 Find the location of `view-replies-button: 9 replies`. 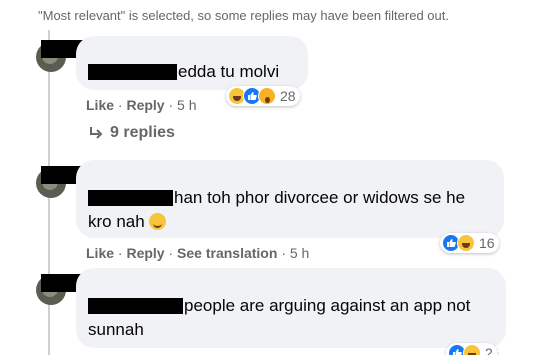

view-replies-button: 9 replies is located at coordinates (131, 133).